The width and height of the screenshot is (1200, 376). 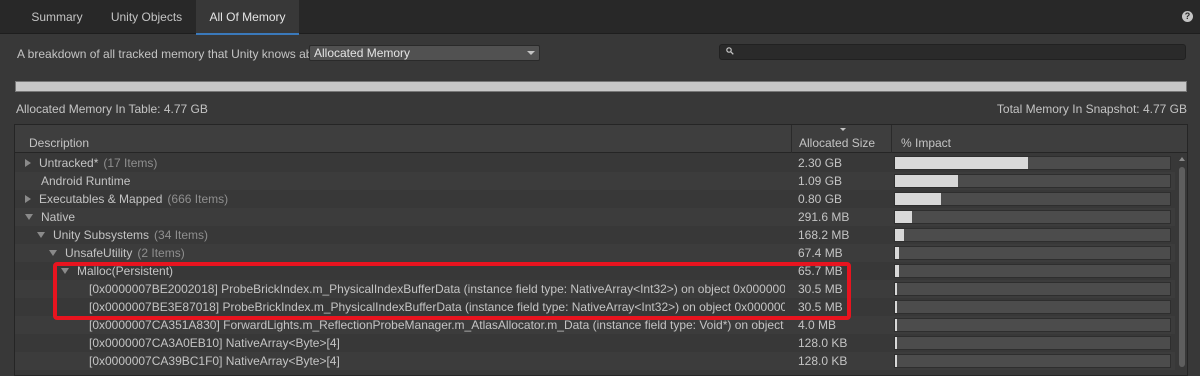 I want to click on row-description: Executables & Mapped (666 Items), so click(x=405, y=199).